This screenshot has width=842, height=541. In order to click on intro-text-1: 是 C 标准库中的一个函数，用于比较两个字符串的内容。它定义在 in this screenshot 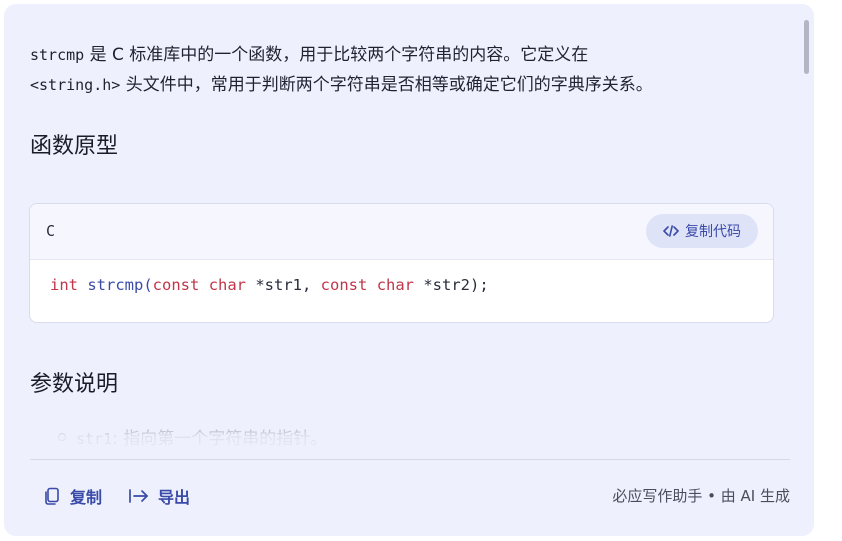, I will do `click(336, 55)`.